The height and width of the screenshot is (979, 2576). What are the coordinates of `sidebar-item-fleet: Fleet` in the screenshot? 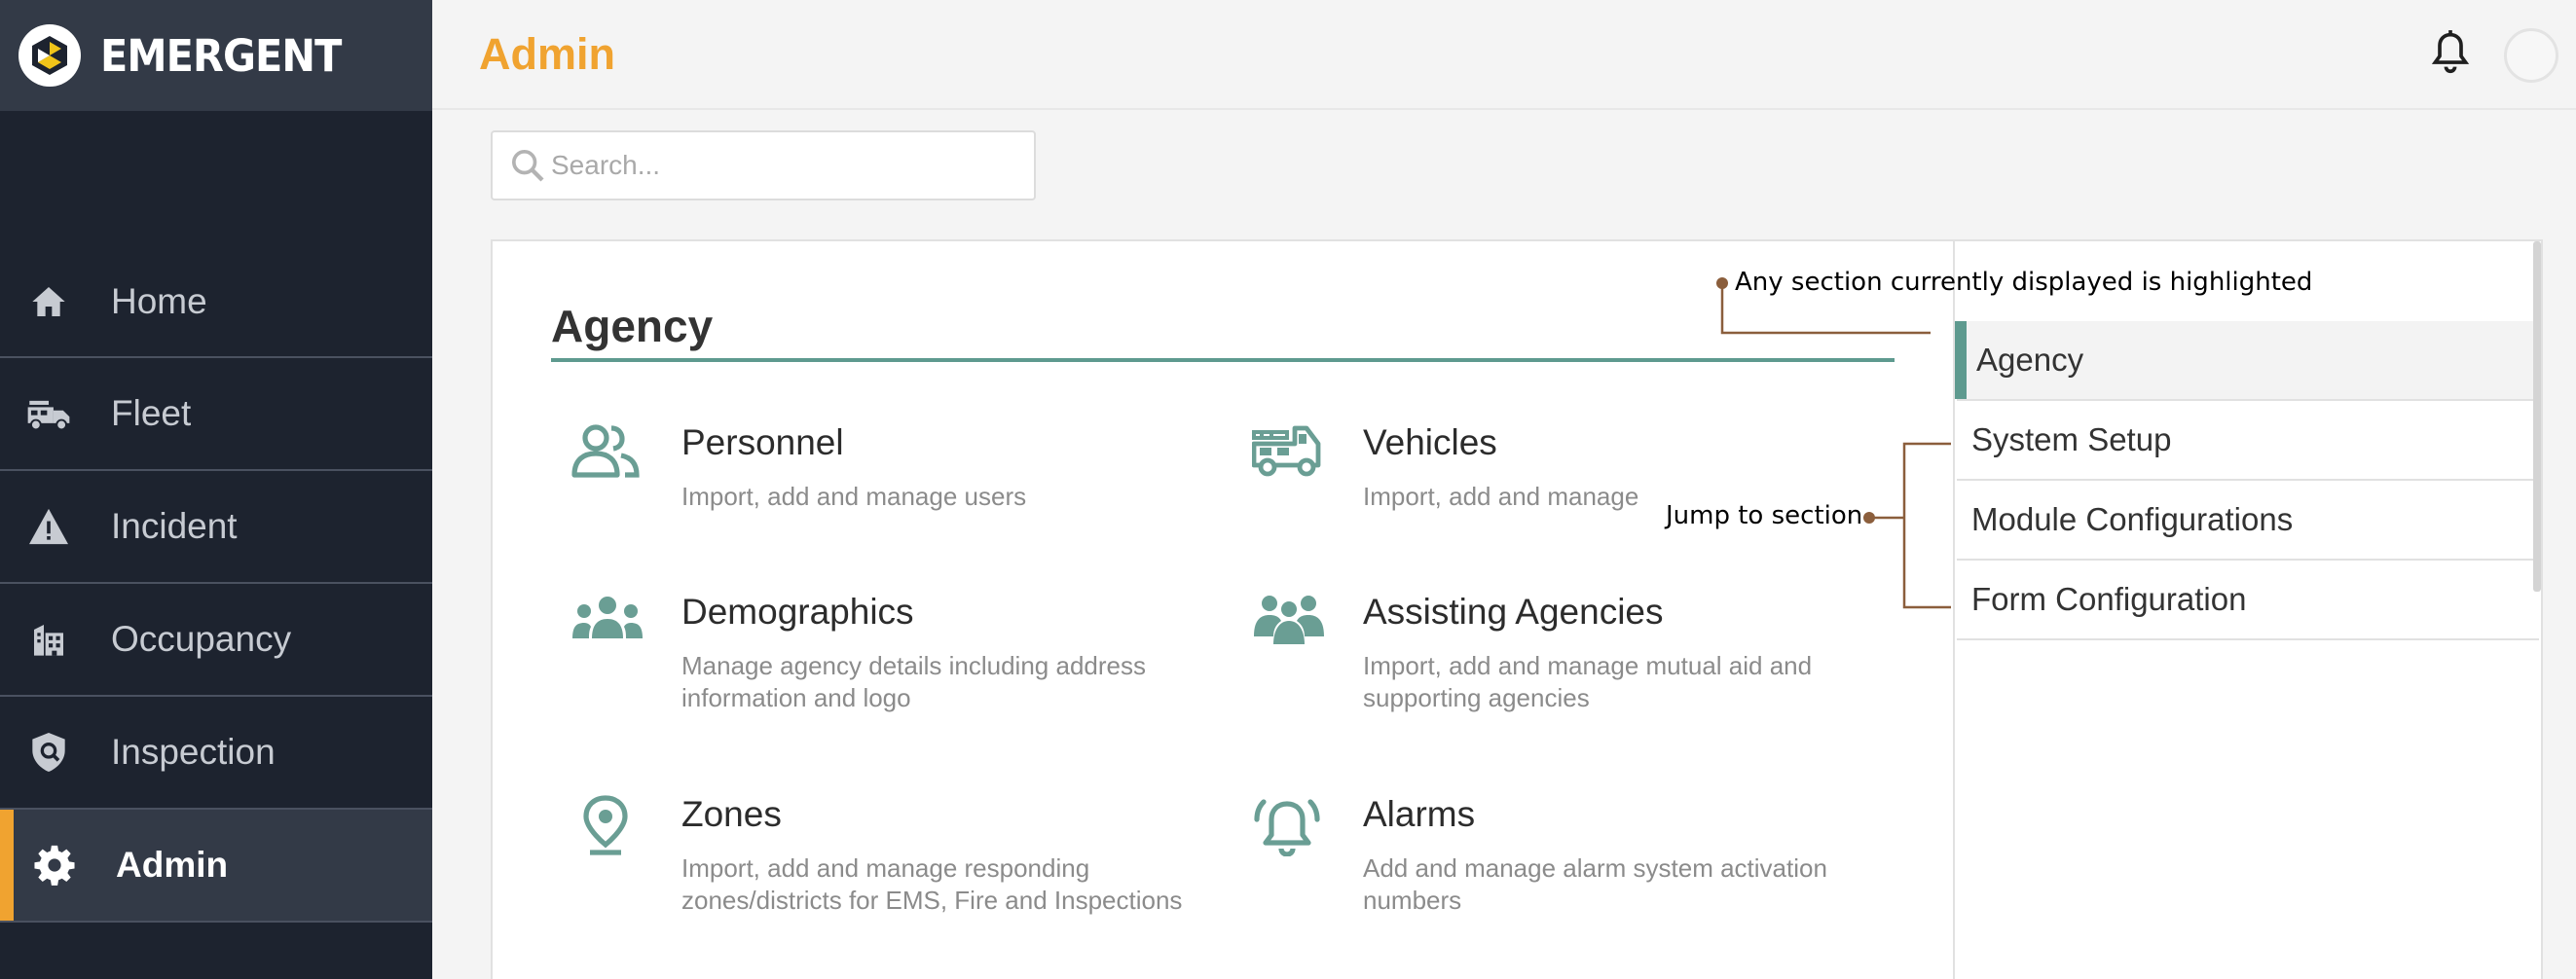 It's located at (216, 415).